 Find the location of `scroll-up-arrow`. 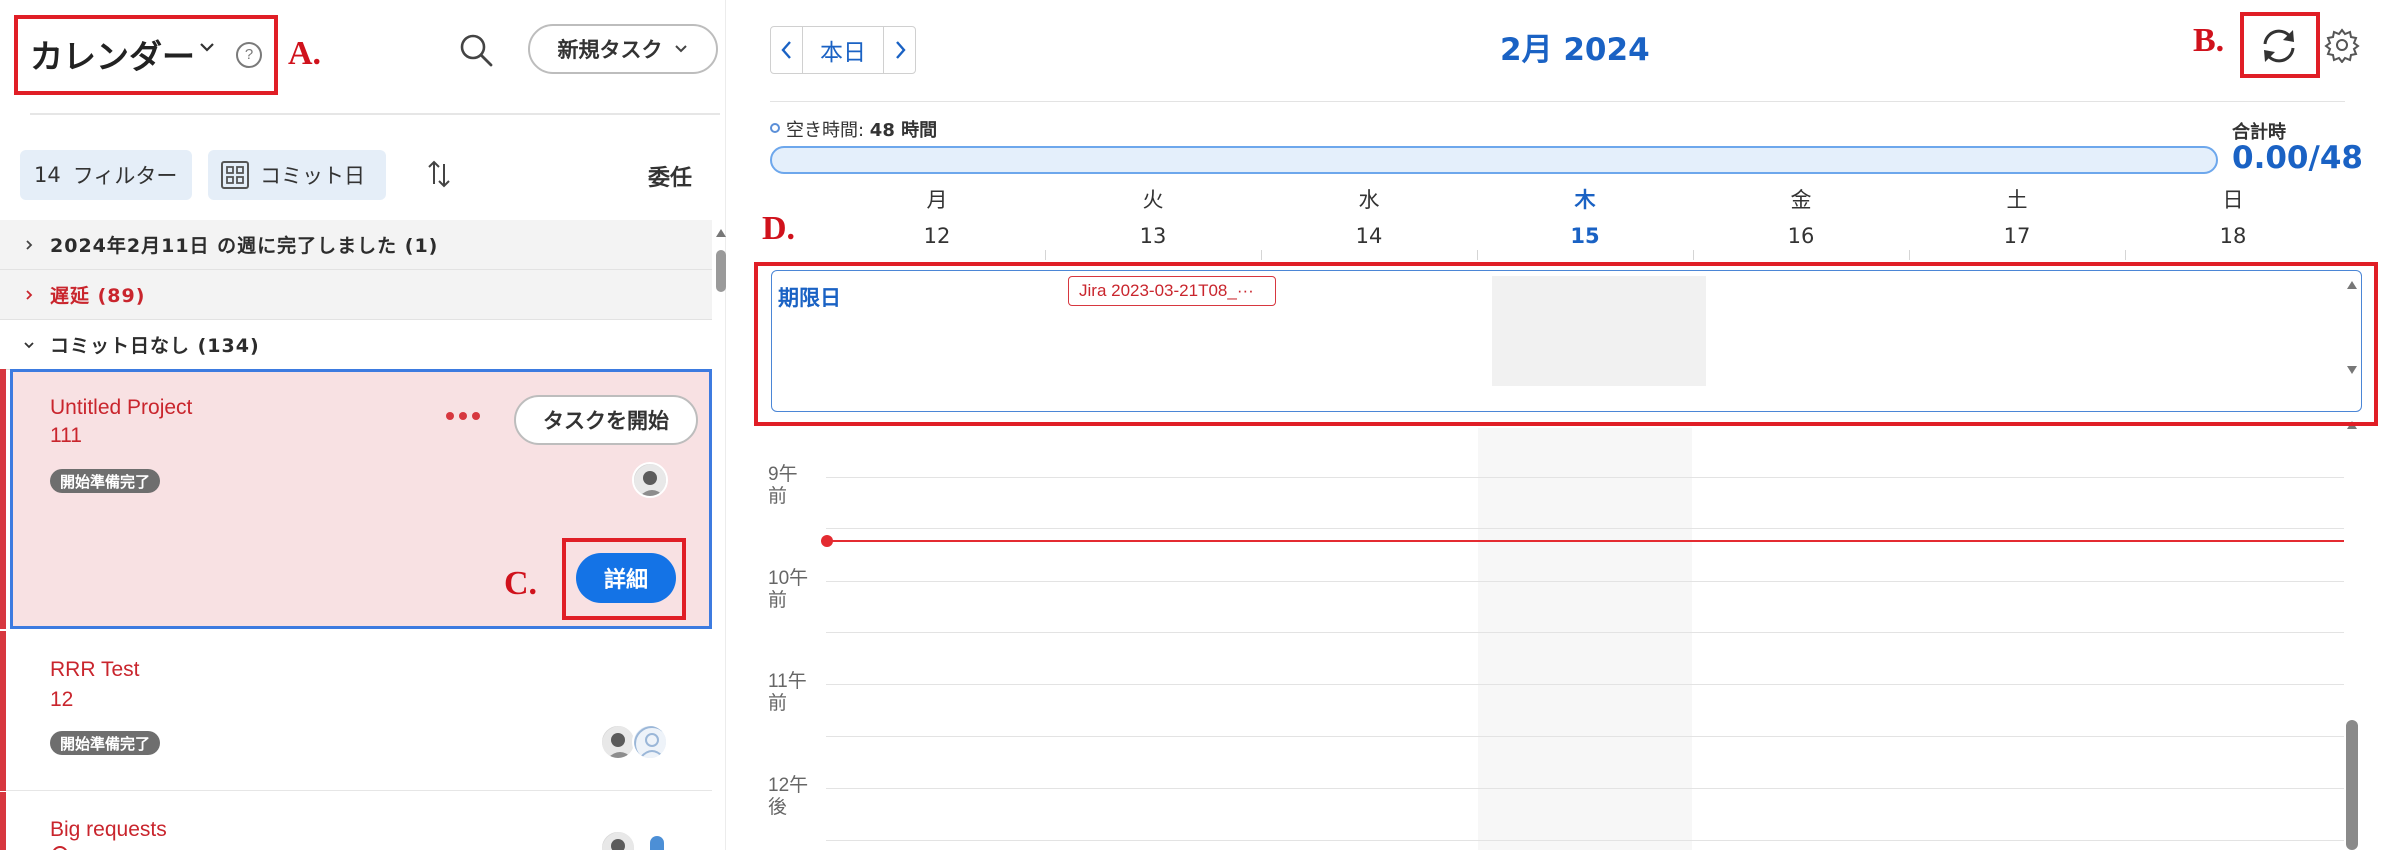

scroll-up-arrow is located at coordinates (721, 233).